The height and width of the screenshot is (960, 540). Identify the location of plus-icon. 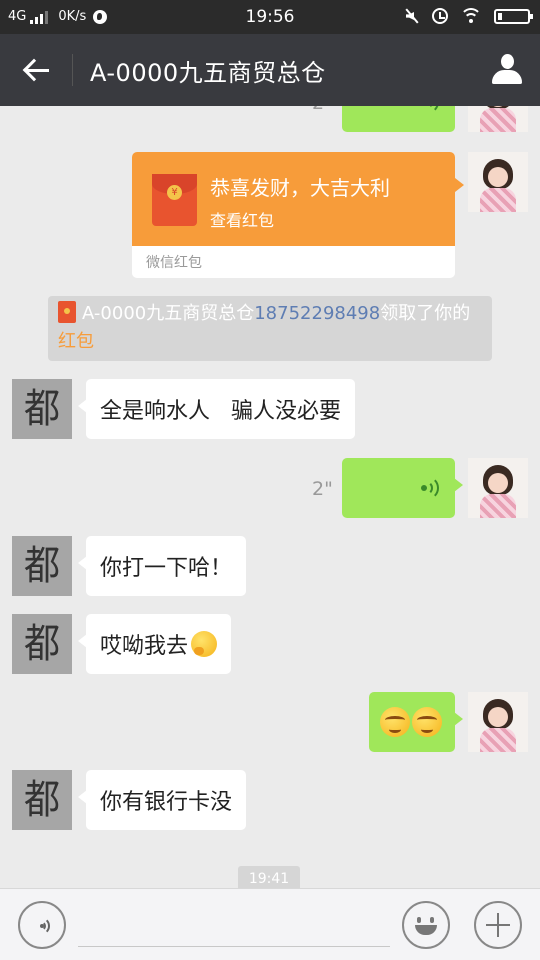
(498, 925).